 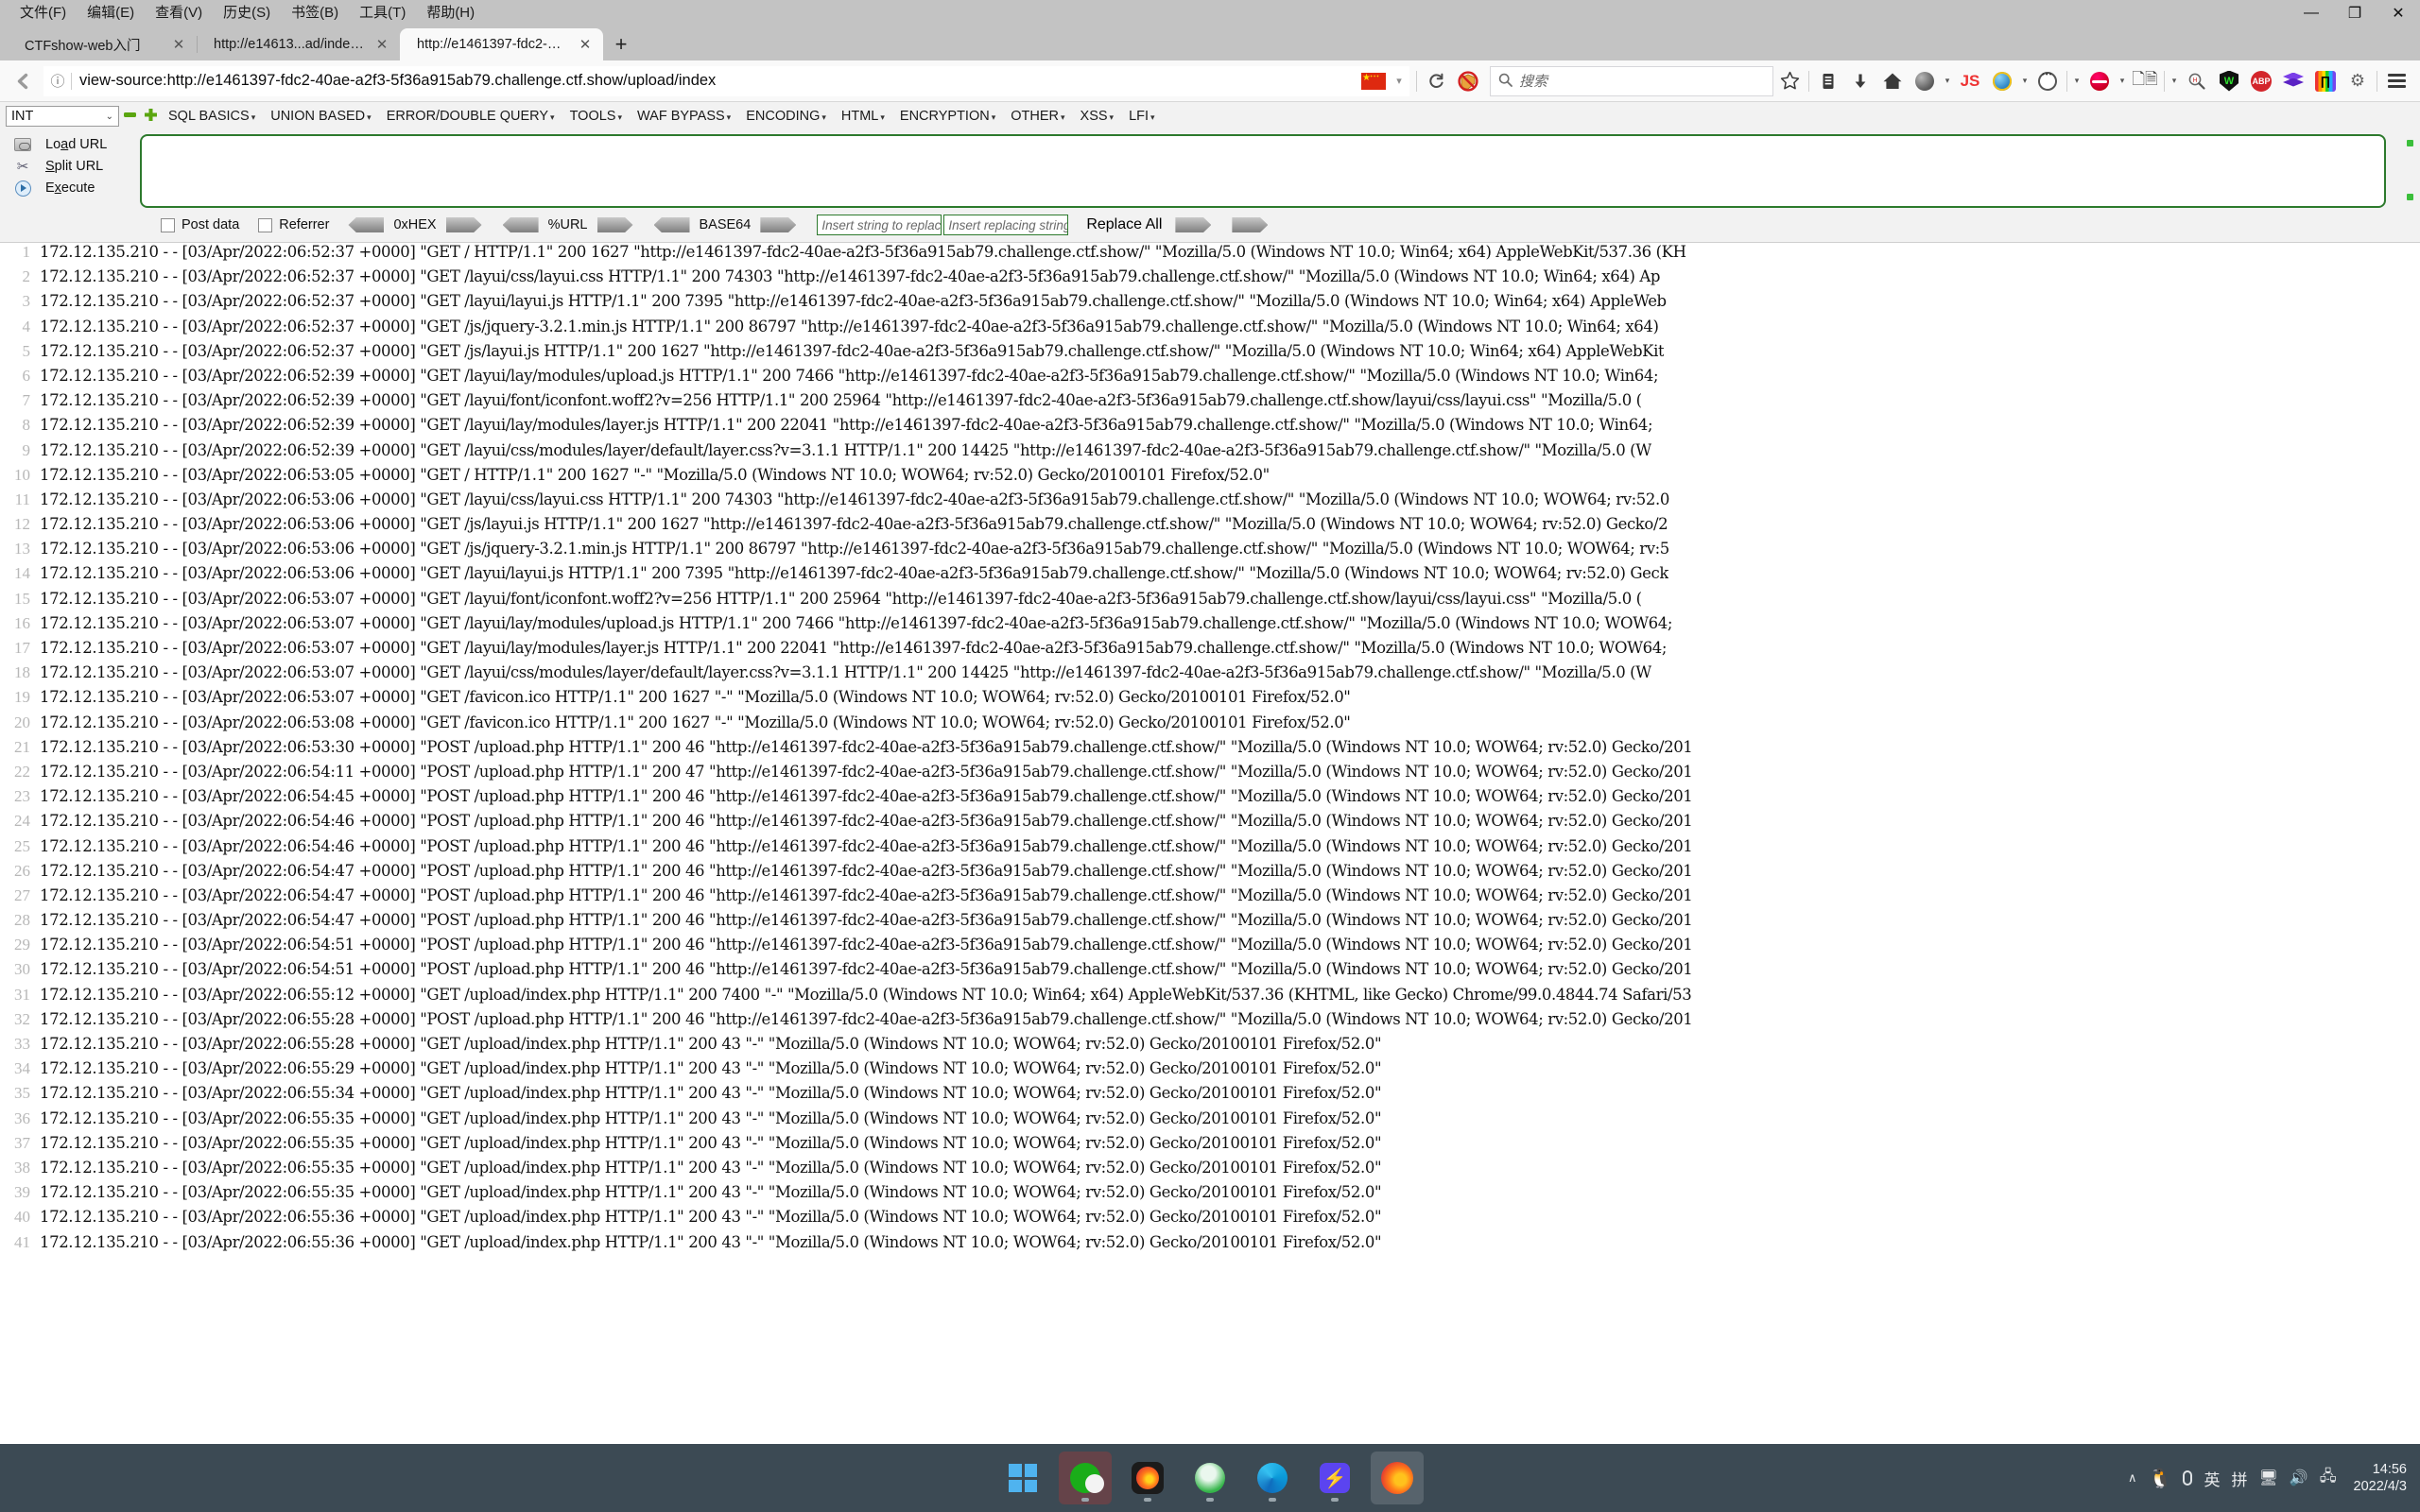 I want to click on clock: 14:56 2022/4/3, so click(x=2380, y=1478).